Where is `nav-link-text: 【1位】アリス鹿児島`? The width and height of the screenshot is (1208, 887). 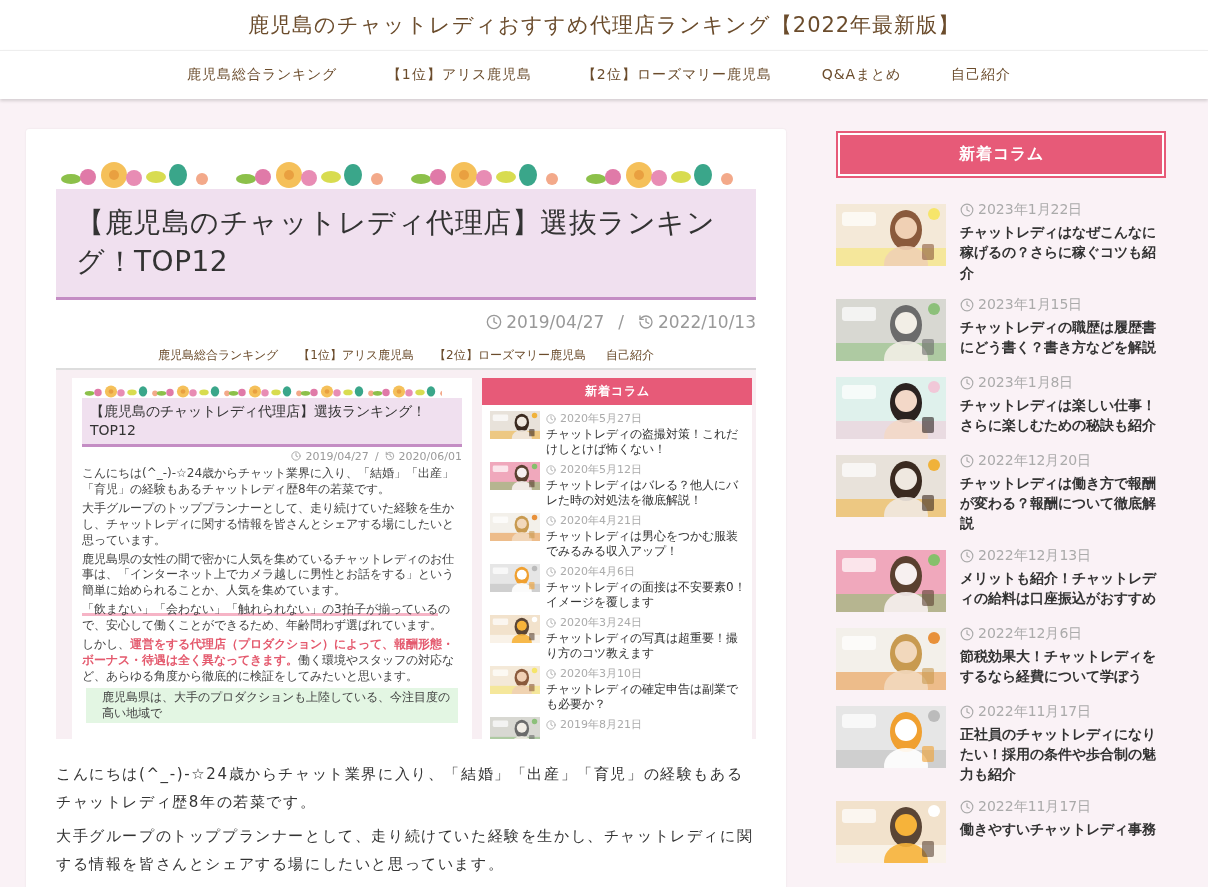
nav-link-text: 【1位】アリス鹿児島 is located at coordinates (356, 355).